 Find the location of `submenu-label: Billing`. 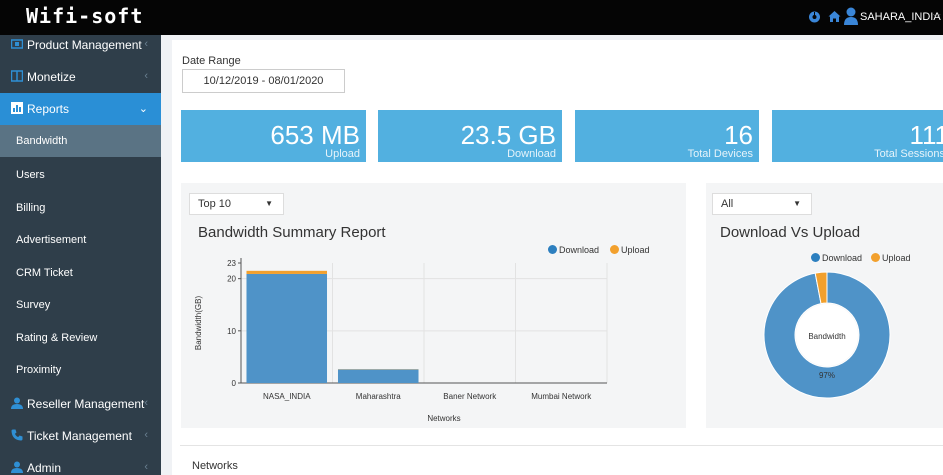

submenu-label: Billing is located at coordinates (31, 208).